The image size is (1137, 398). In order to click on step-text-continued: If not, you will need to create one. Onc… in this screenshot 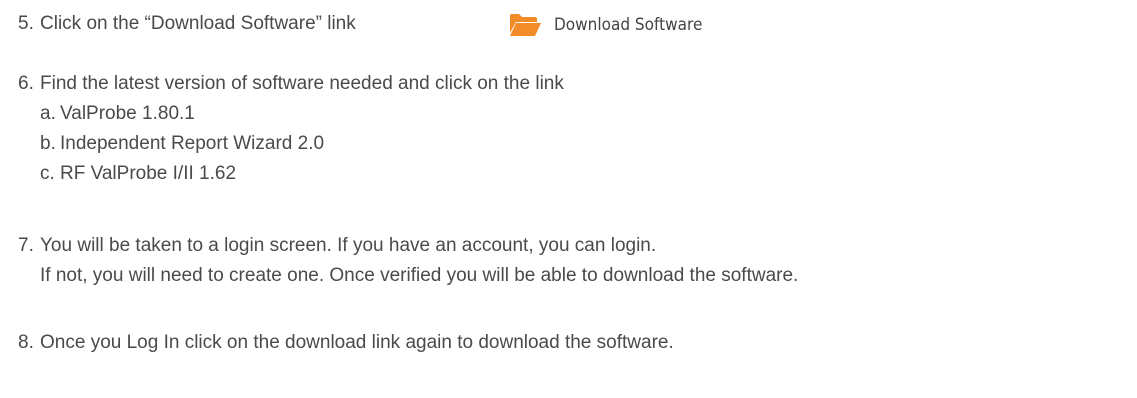, I will do `click(419, 275)`.